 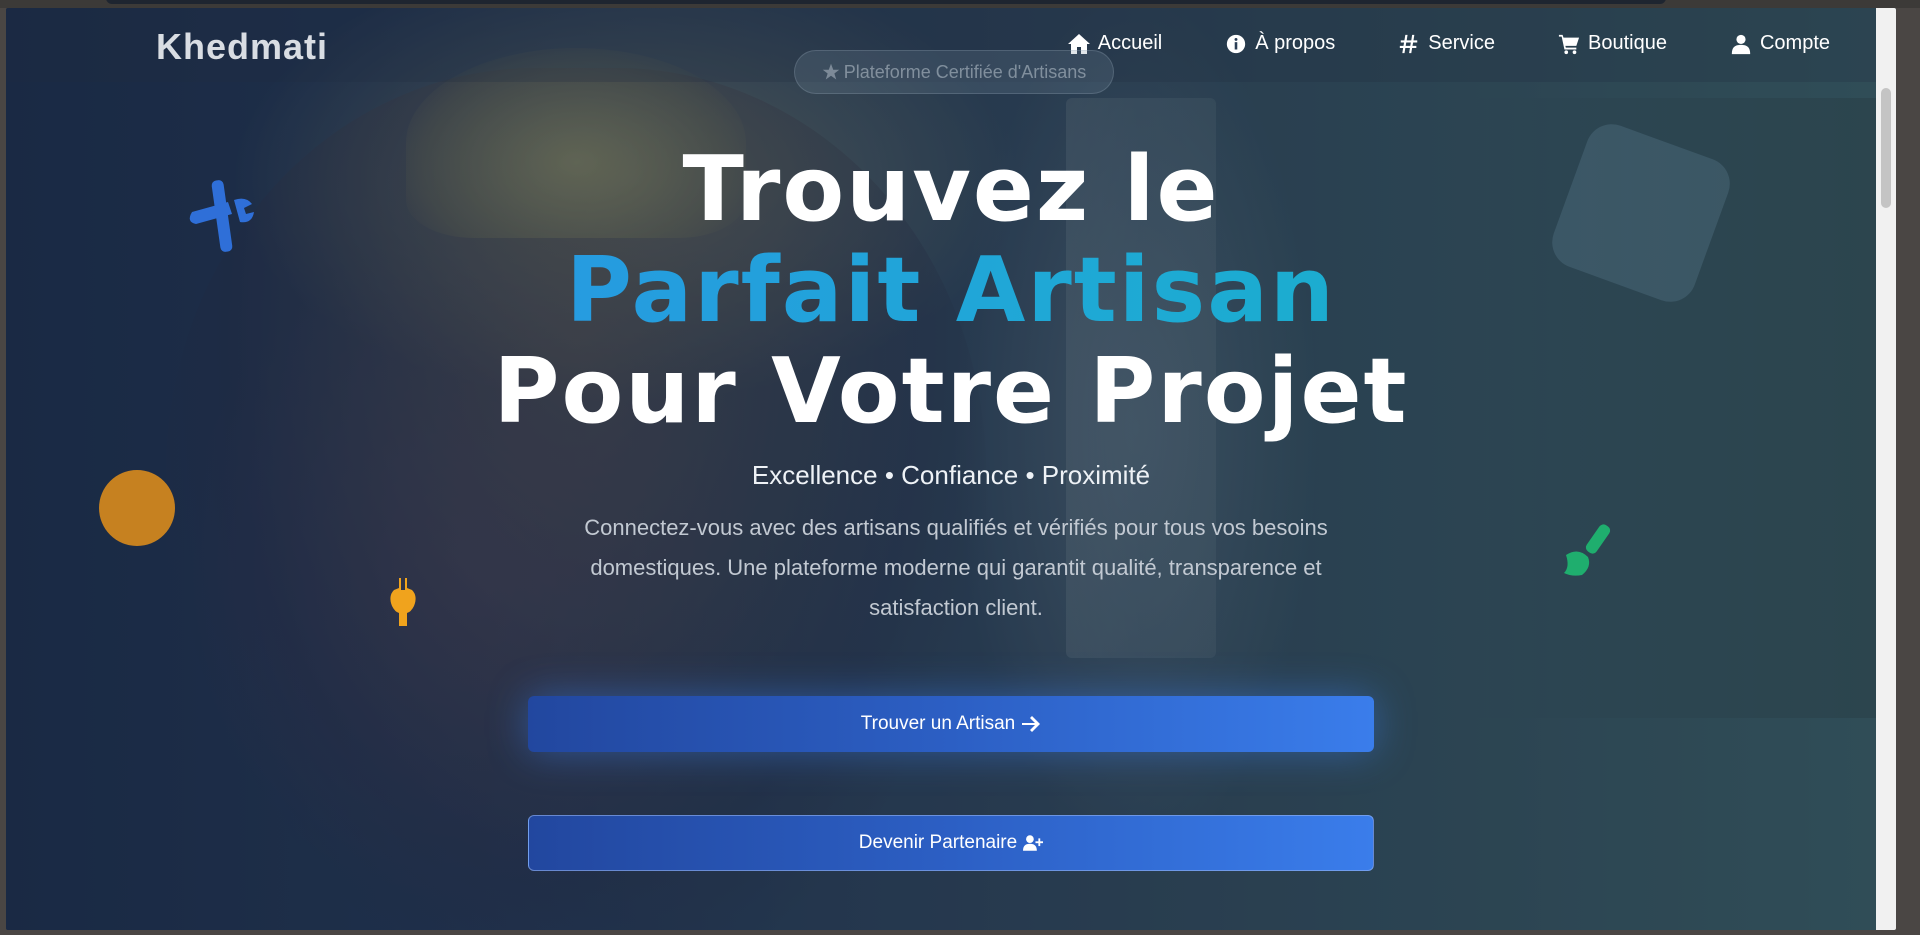 I want to click on scrollbar, so click(x=1886, y=469).